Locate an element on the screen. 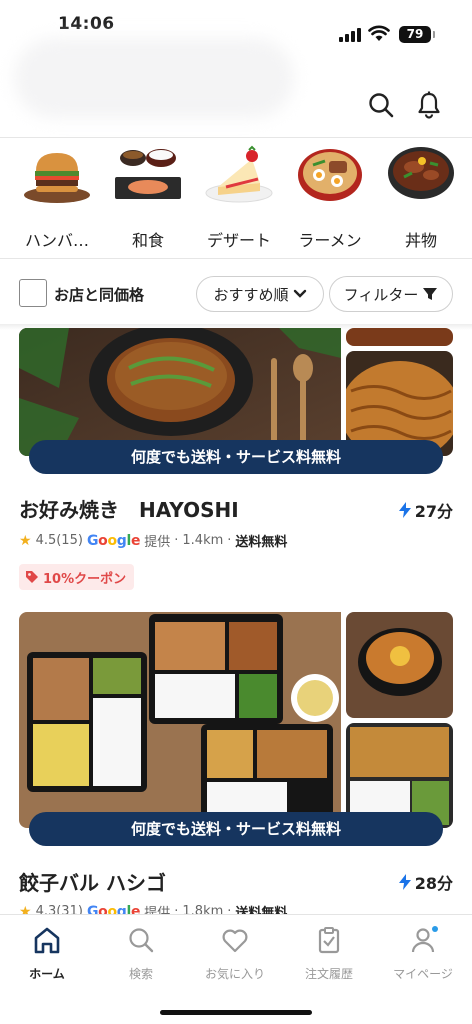 Image resolution: width=472 pixels, height=1024 pixels. nav-mypage: マイページ is located at coordinates (423, 953).